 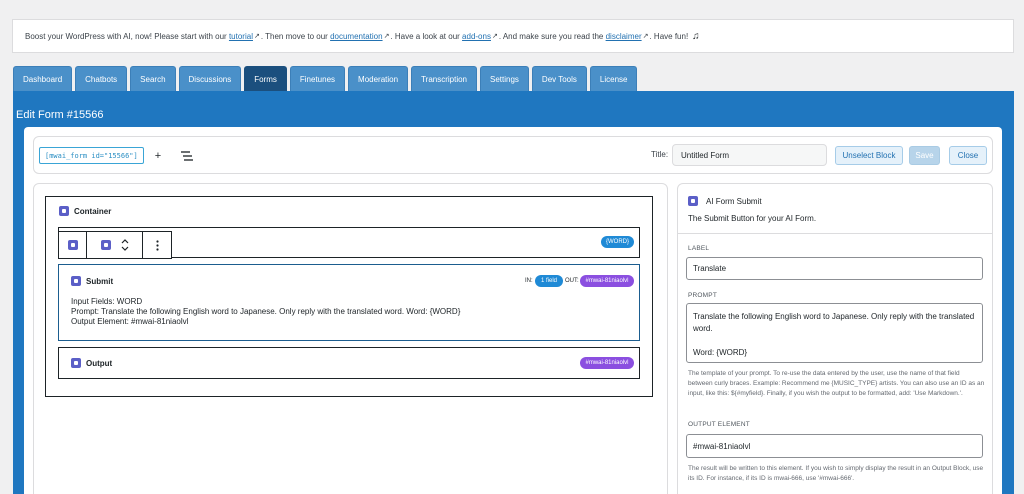 What do you see at coordinates (549, 281) in the screenshot?
I see `in-badge: 1 field` at bounding box center [549, 281].